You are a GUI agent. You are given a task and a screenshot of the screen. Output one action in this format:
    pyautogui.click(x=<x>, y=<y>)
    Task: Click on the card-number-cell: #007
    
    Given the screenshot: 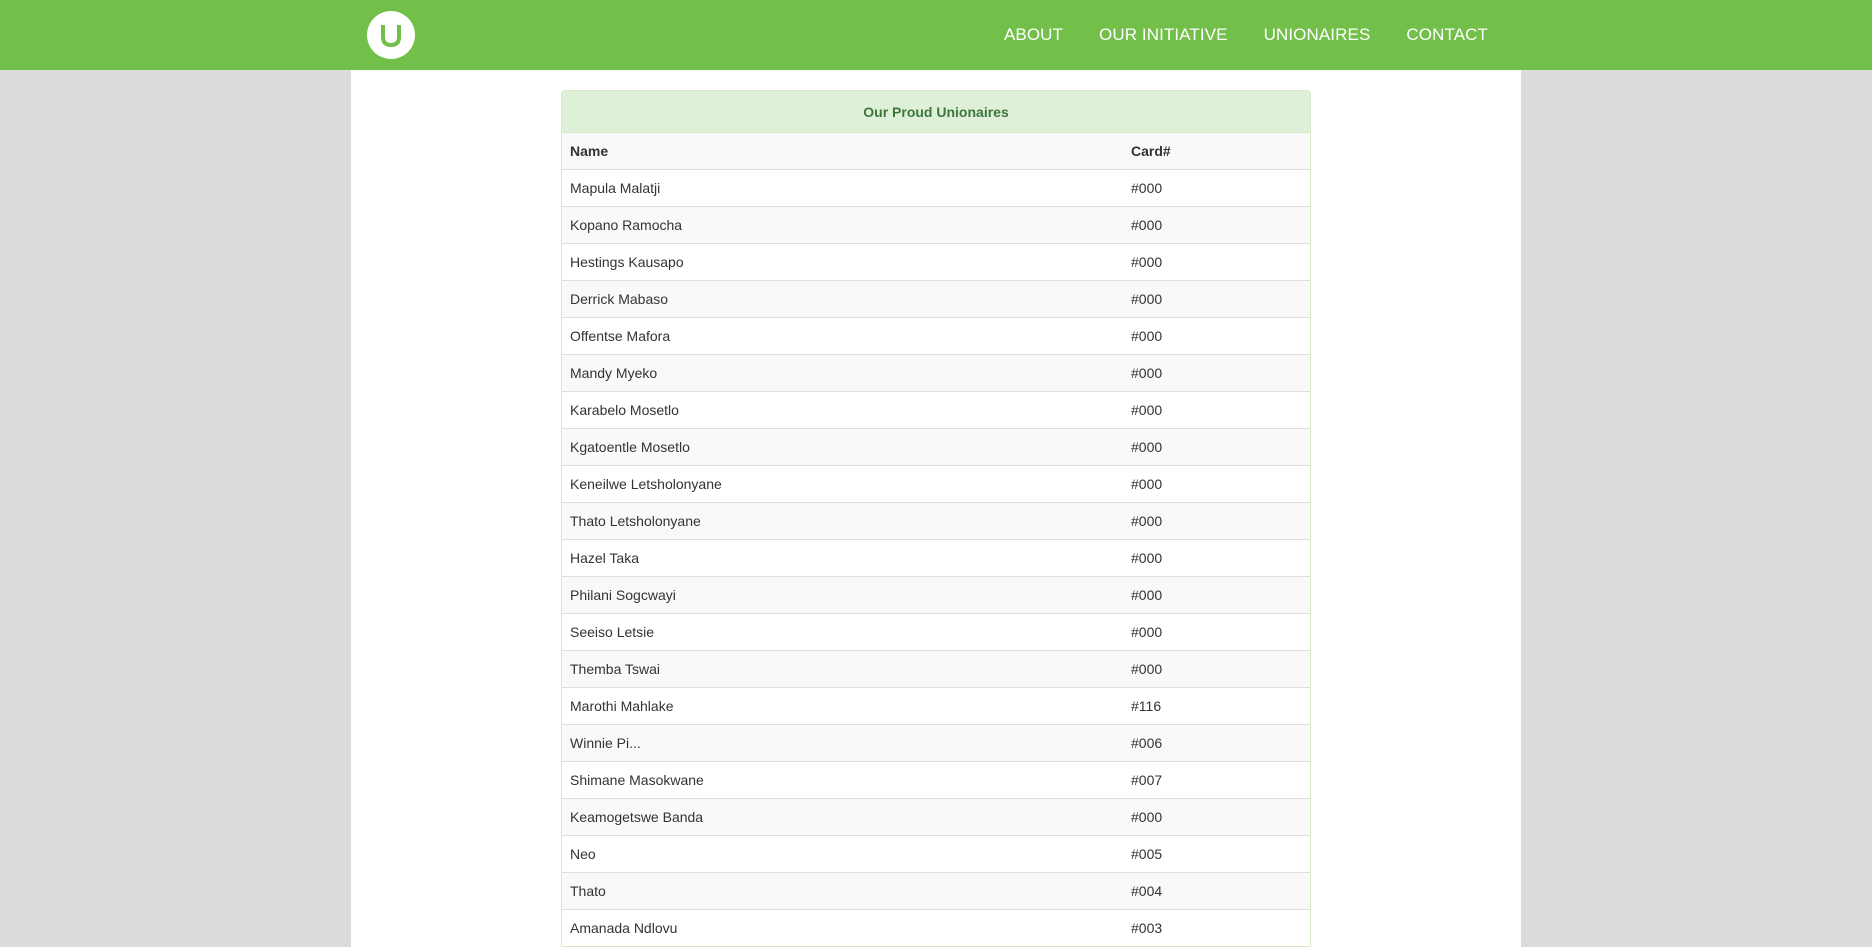 What is the action you would take?
    pyautogui.click(x=1216, y=780)
    